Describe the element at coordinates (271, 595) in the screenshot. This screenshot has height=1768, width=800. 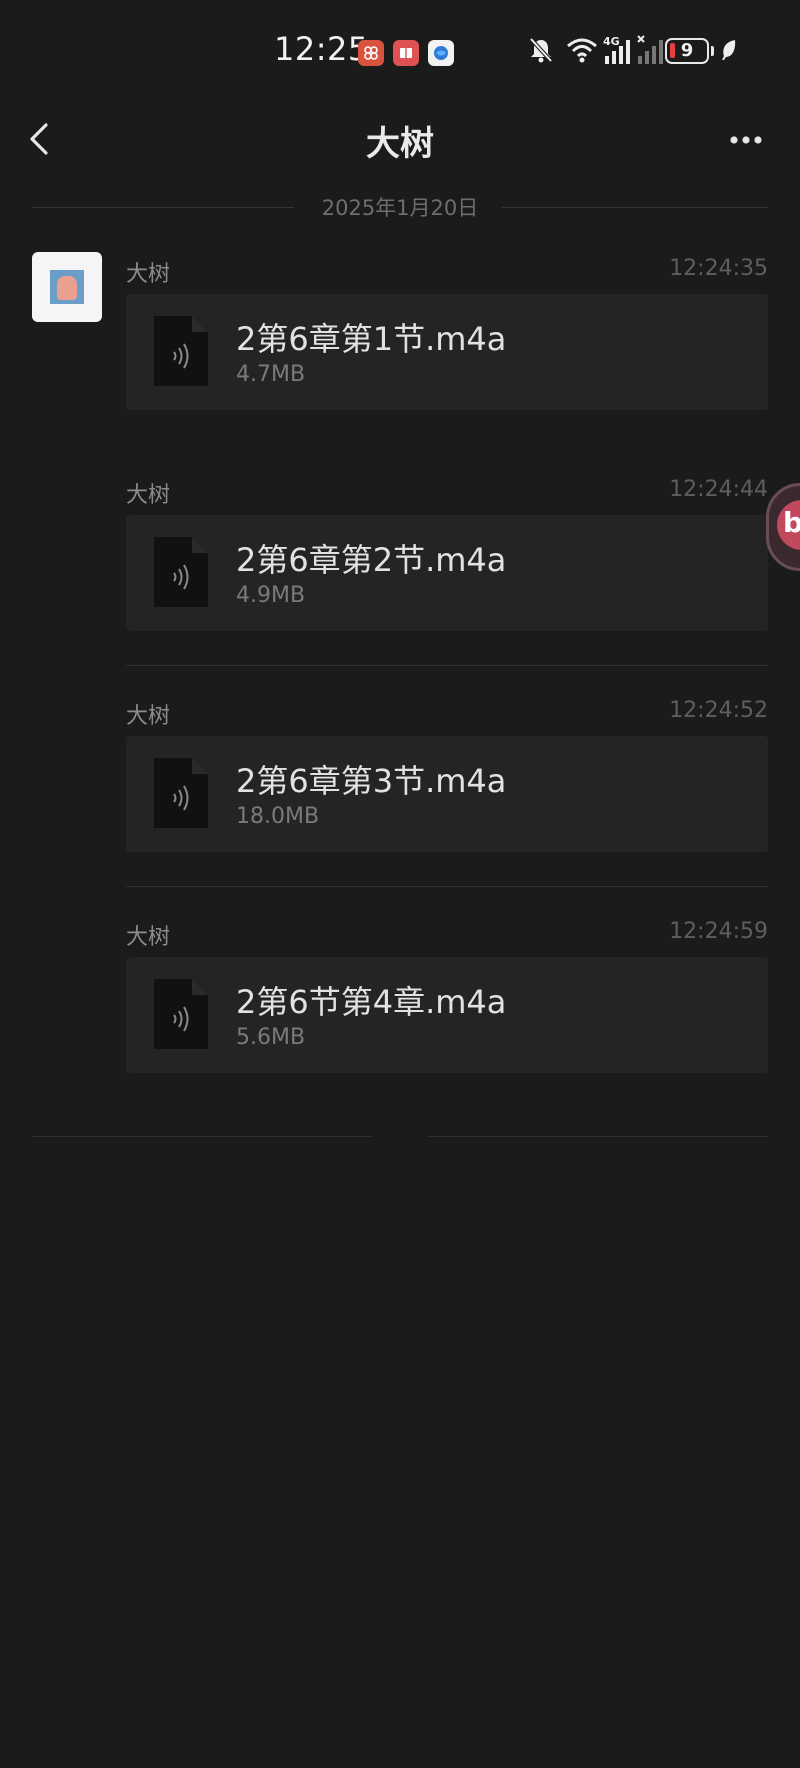
I see `file-size: 4.9MB` at that location.